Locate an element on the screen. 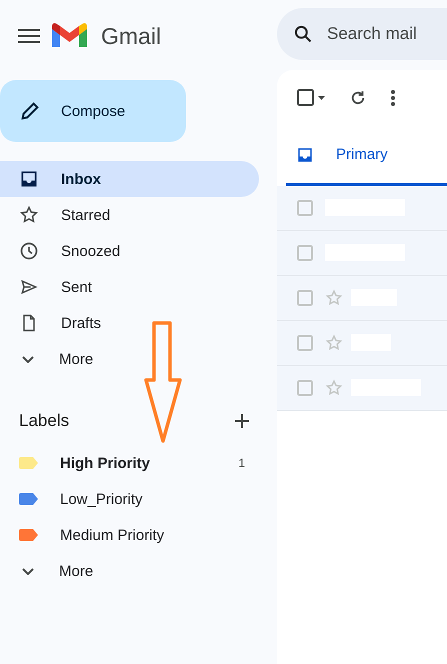  nav-label: Drafts is located at coordinates (81, 323).